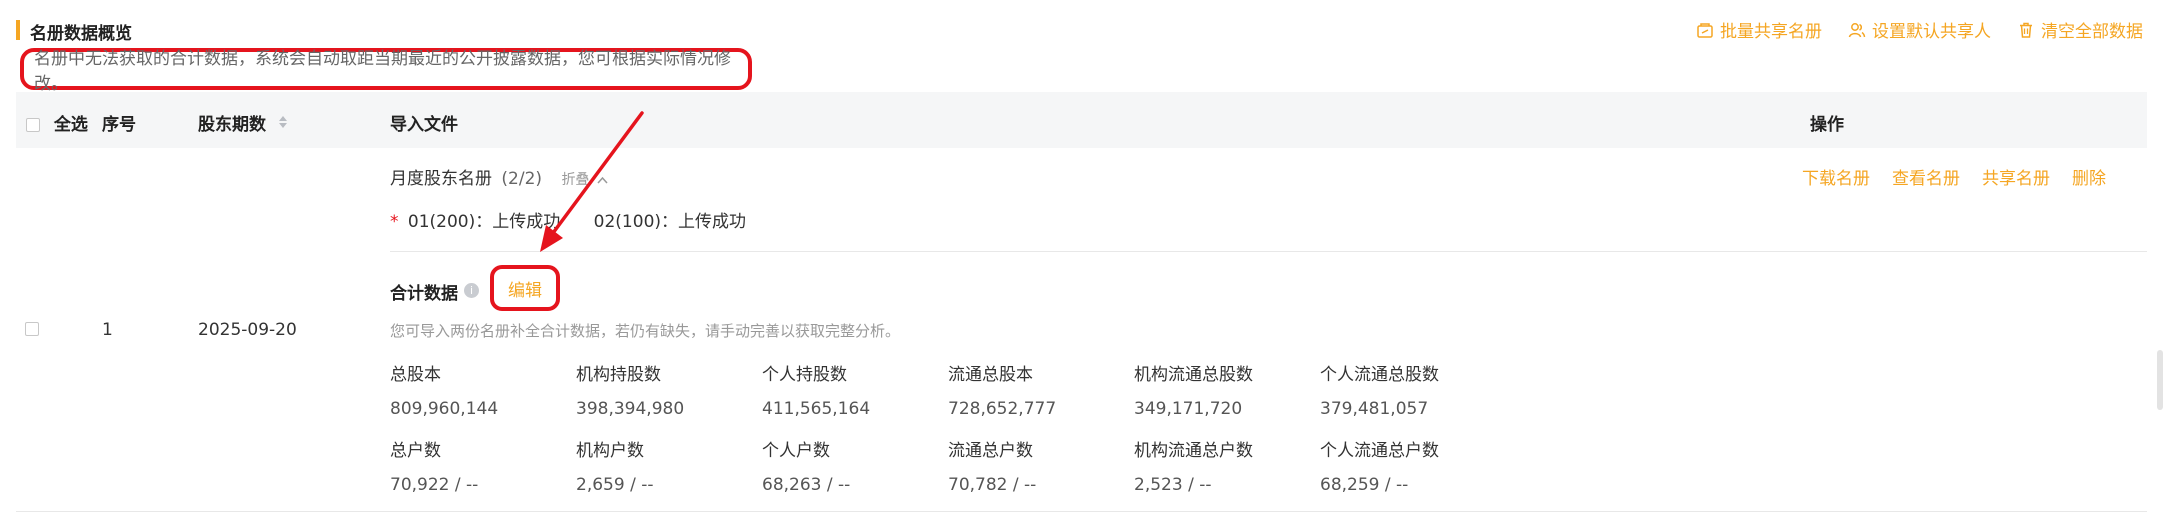 The height and width of the screenshot is (513, 2163). I want to click on scrollbar-thumb, so click(2160, 380).